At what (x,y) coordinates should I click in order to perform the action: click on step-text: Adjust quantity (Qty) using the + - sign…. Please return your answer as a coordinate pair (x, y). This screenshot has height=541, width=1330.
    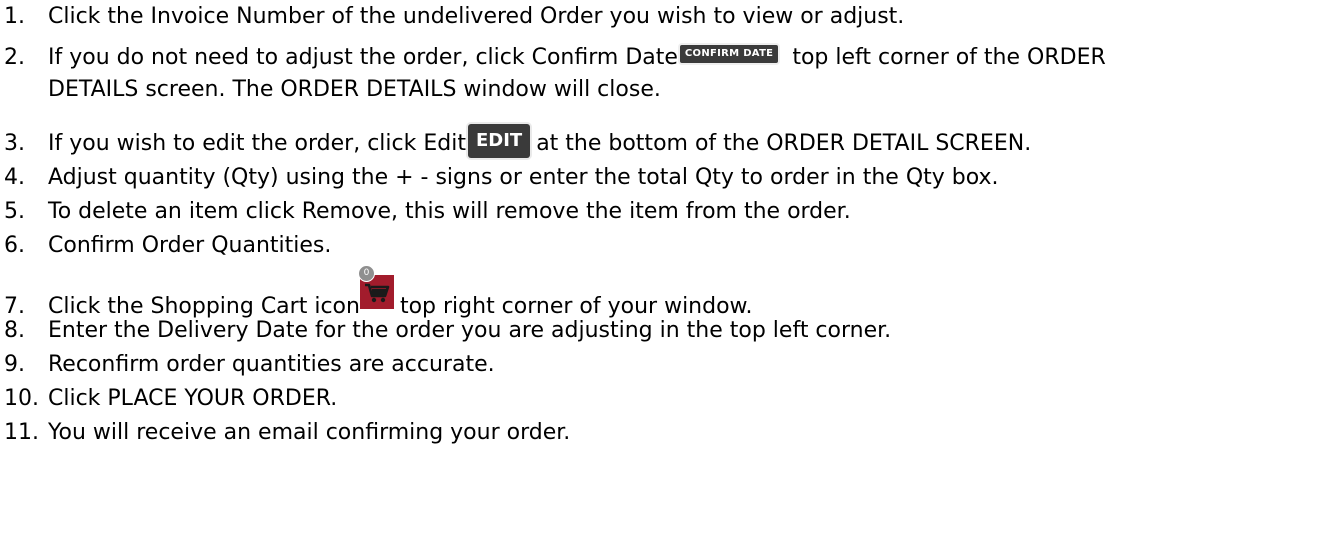
    Looking at the image, I should click on (523, 177).